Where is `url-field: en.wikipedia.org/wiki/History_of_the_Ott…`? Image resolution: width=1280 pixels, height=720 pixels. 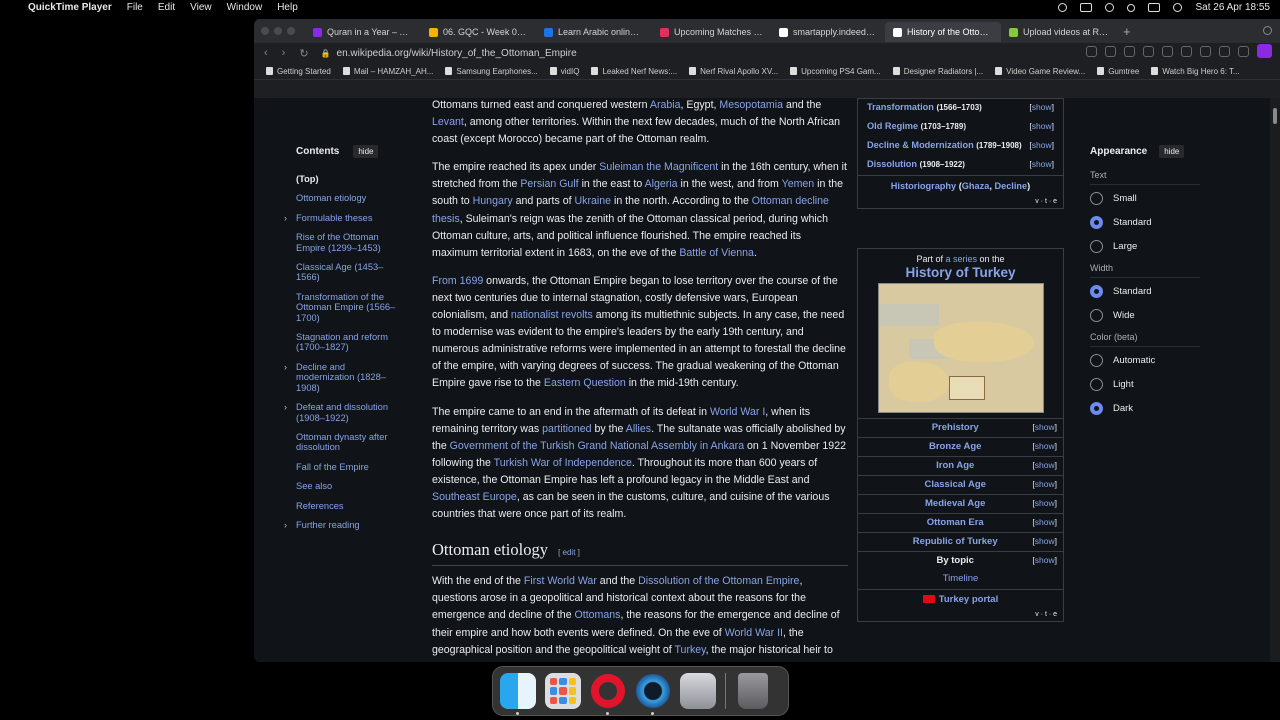
url-field: en.wikipedia.org/wiki/History_of_the_Ott… is located at coordinates (457, 53).